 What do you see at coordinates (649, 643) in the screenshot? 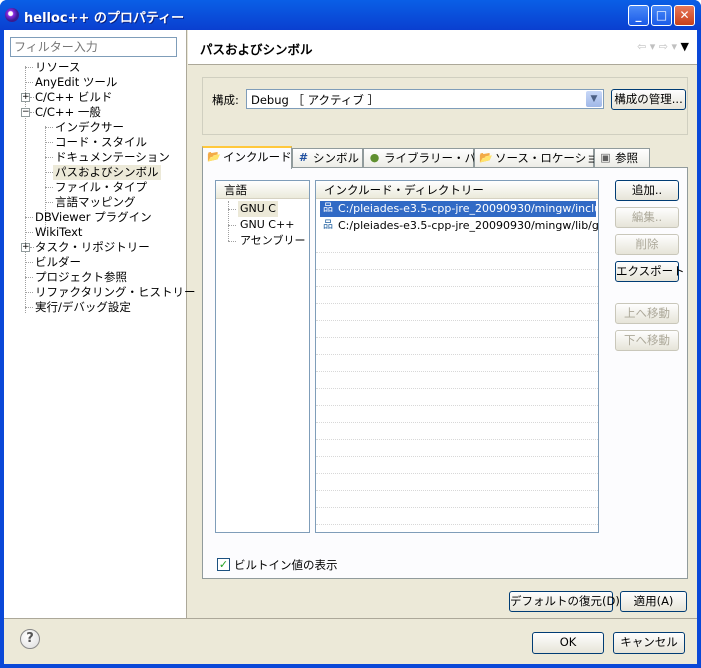
I see `cancel-button: キャンセル` at bounding box center [649, 643].